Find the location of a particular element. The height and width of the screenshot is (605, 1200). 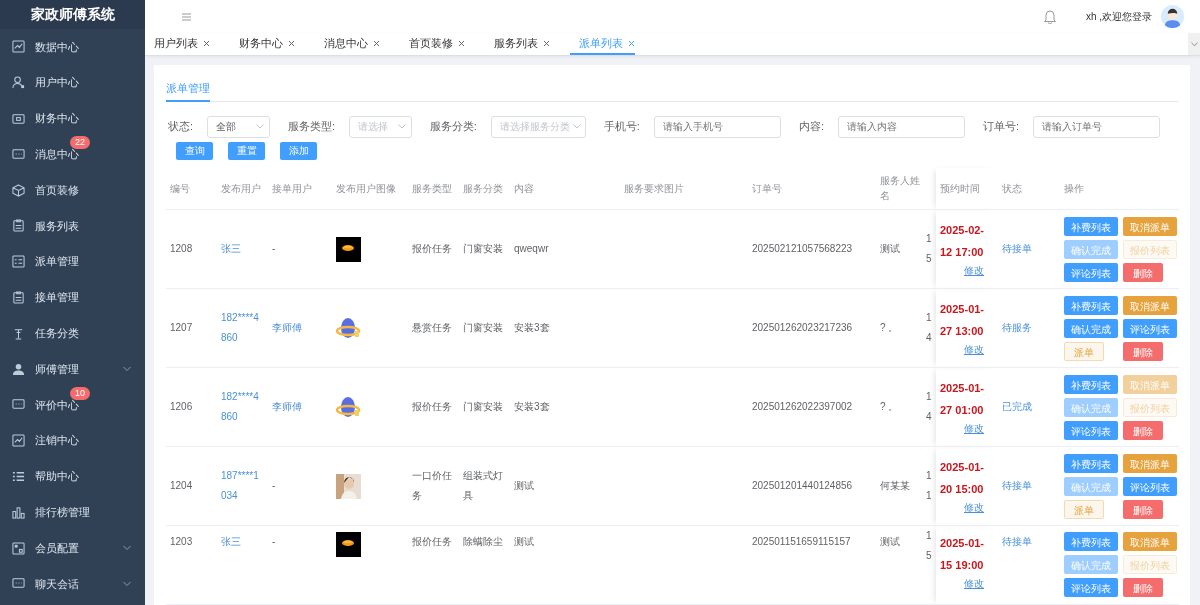

tab: 派单列表 is located at coordinates (602, 44).